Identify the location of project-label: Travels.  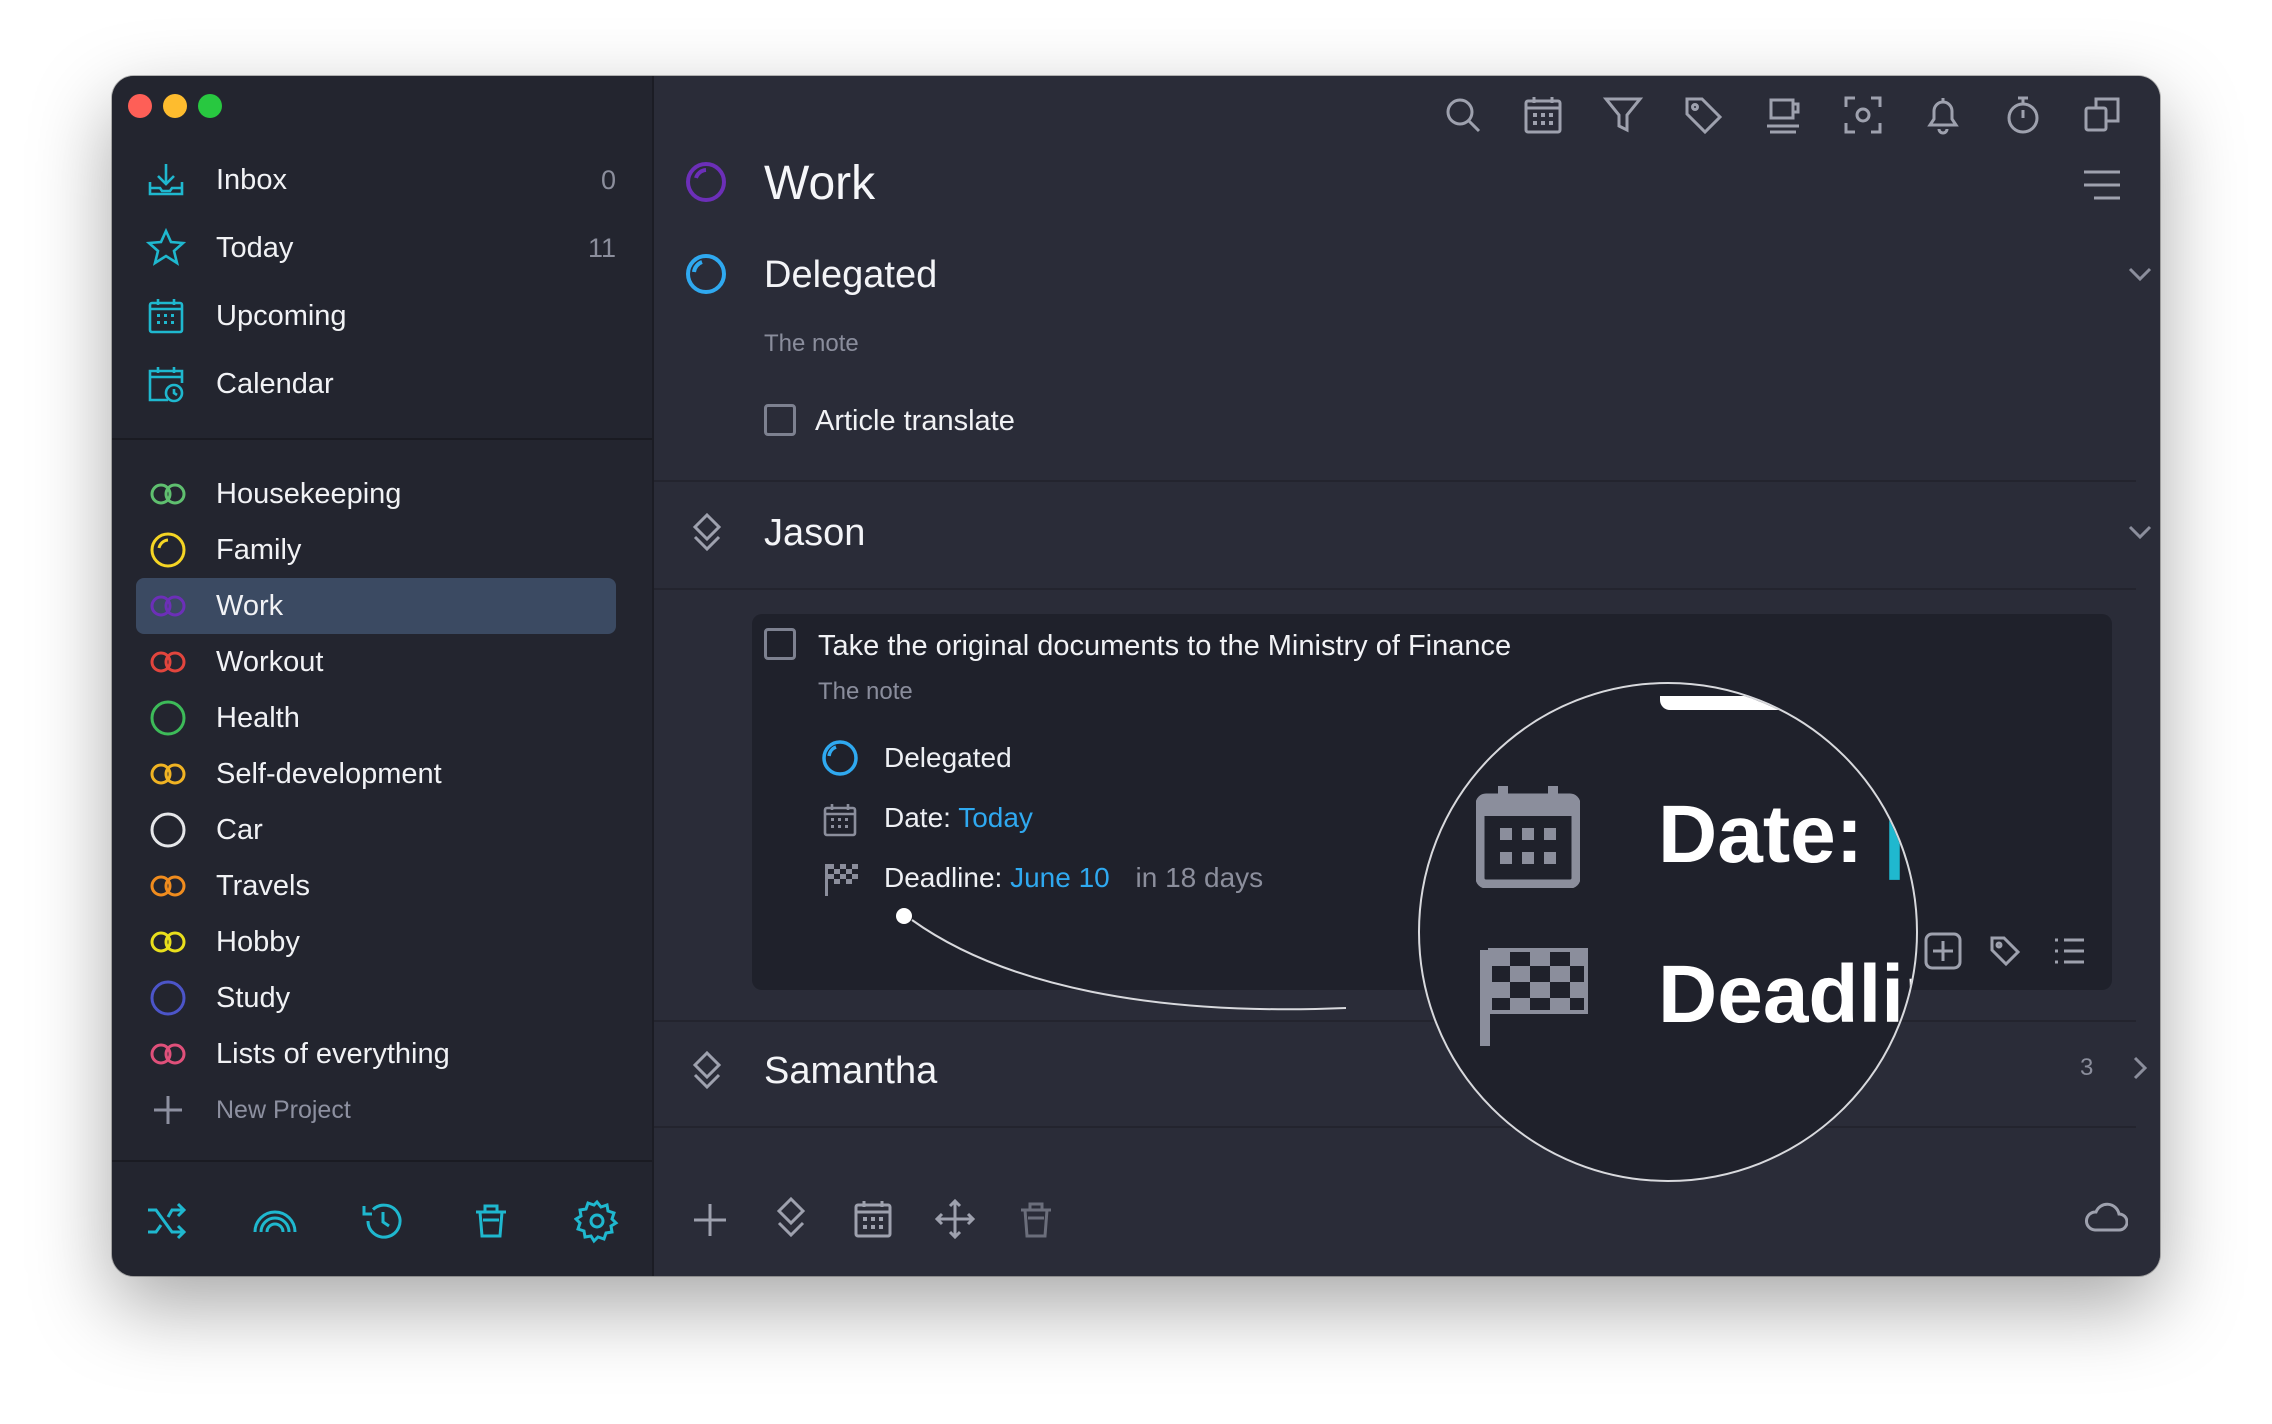
(263, 885).